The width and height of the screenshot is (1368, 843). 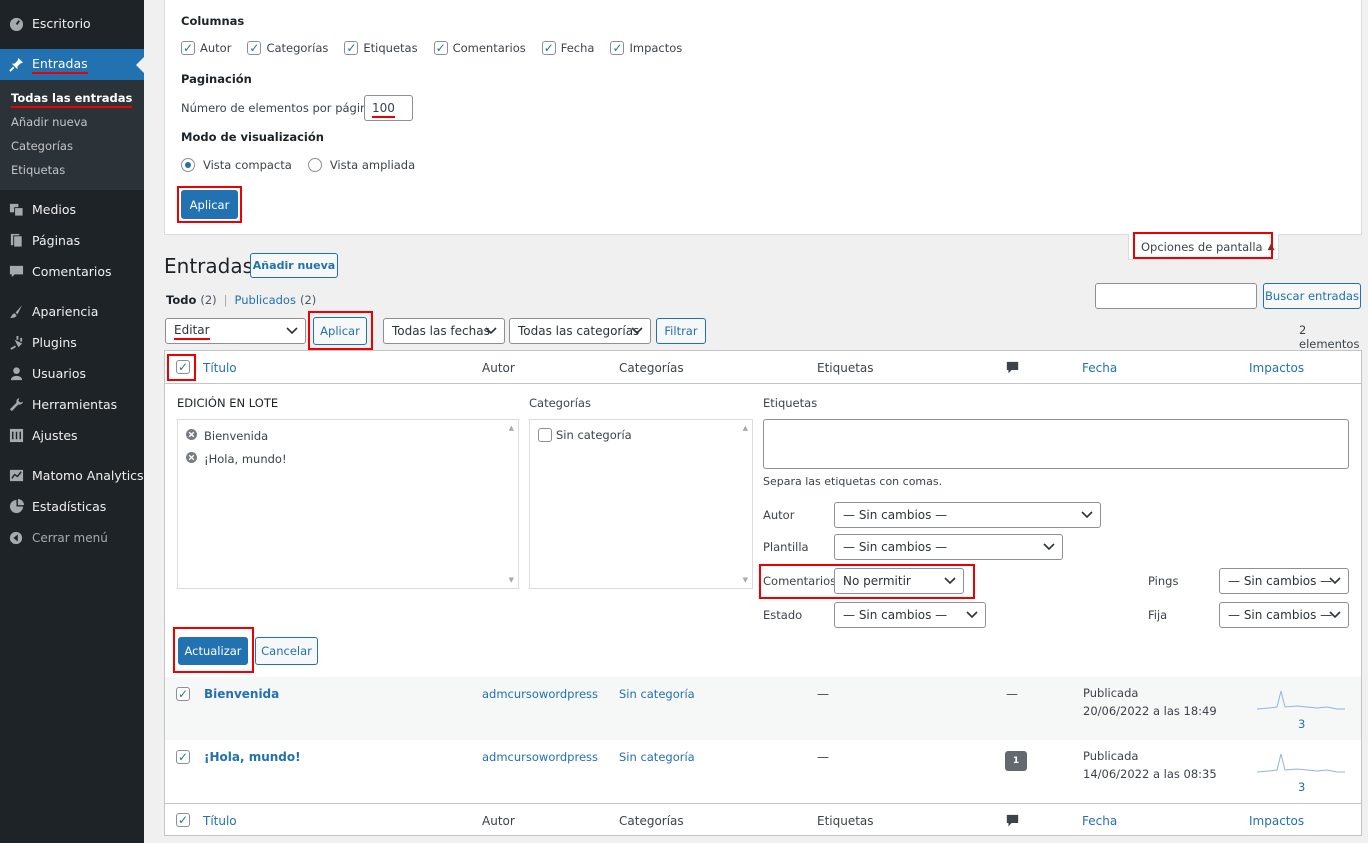 I want to click on filter-all-link: Todo, so click(x=181, y=300).